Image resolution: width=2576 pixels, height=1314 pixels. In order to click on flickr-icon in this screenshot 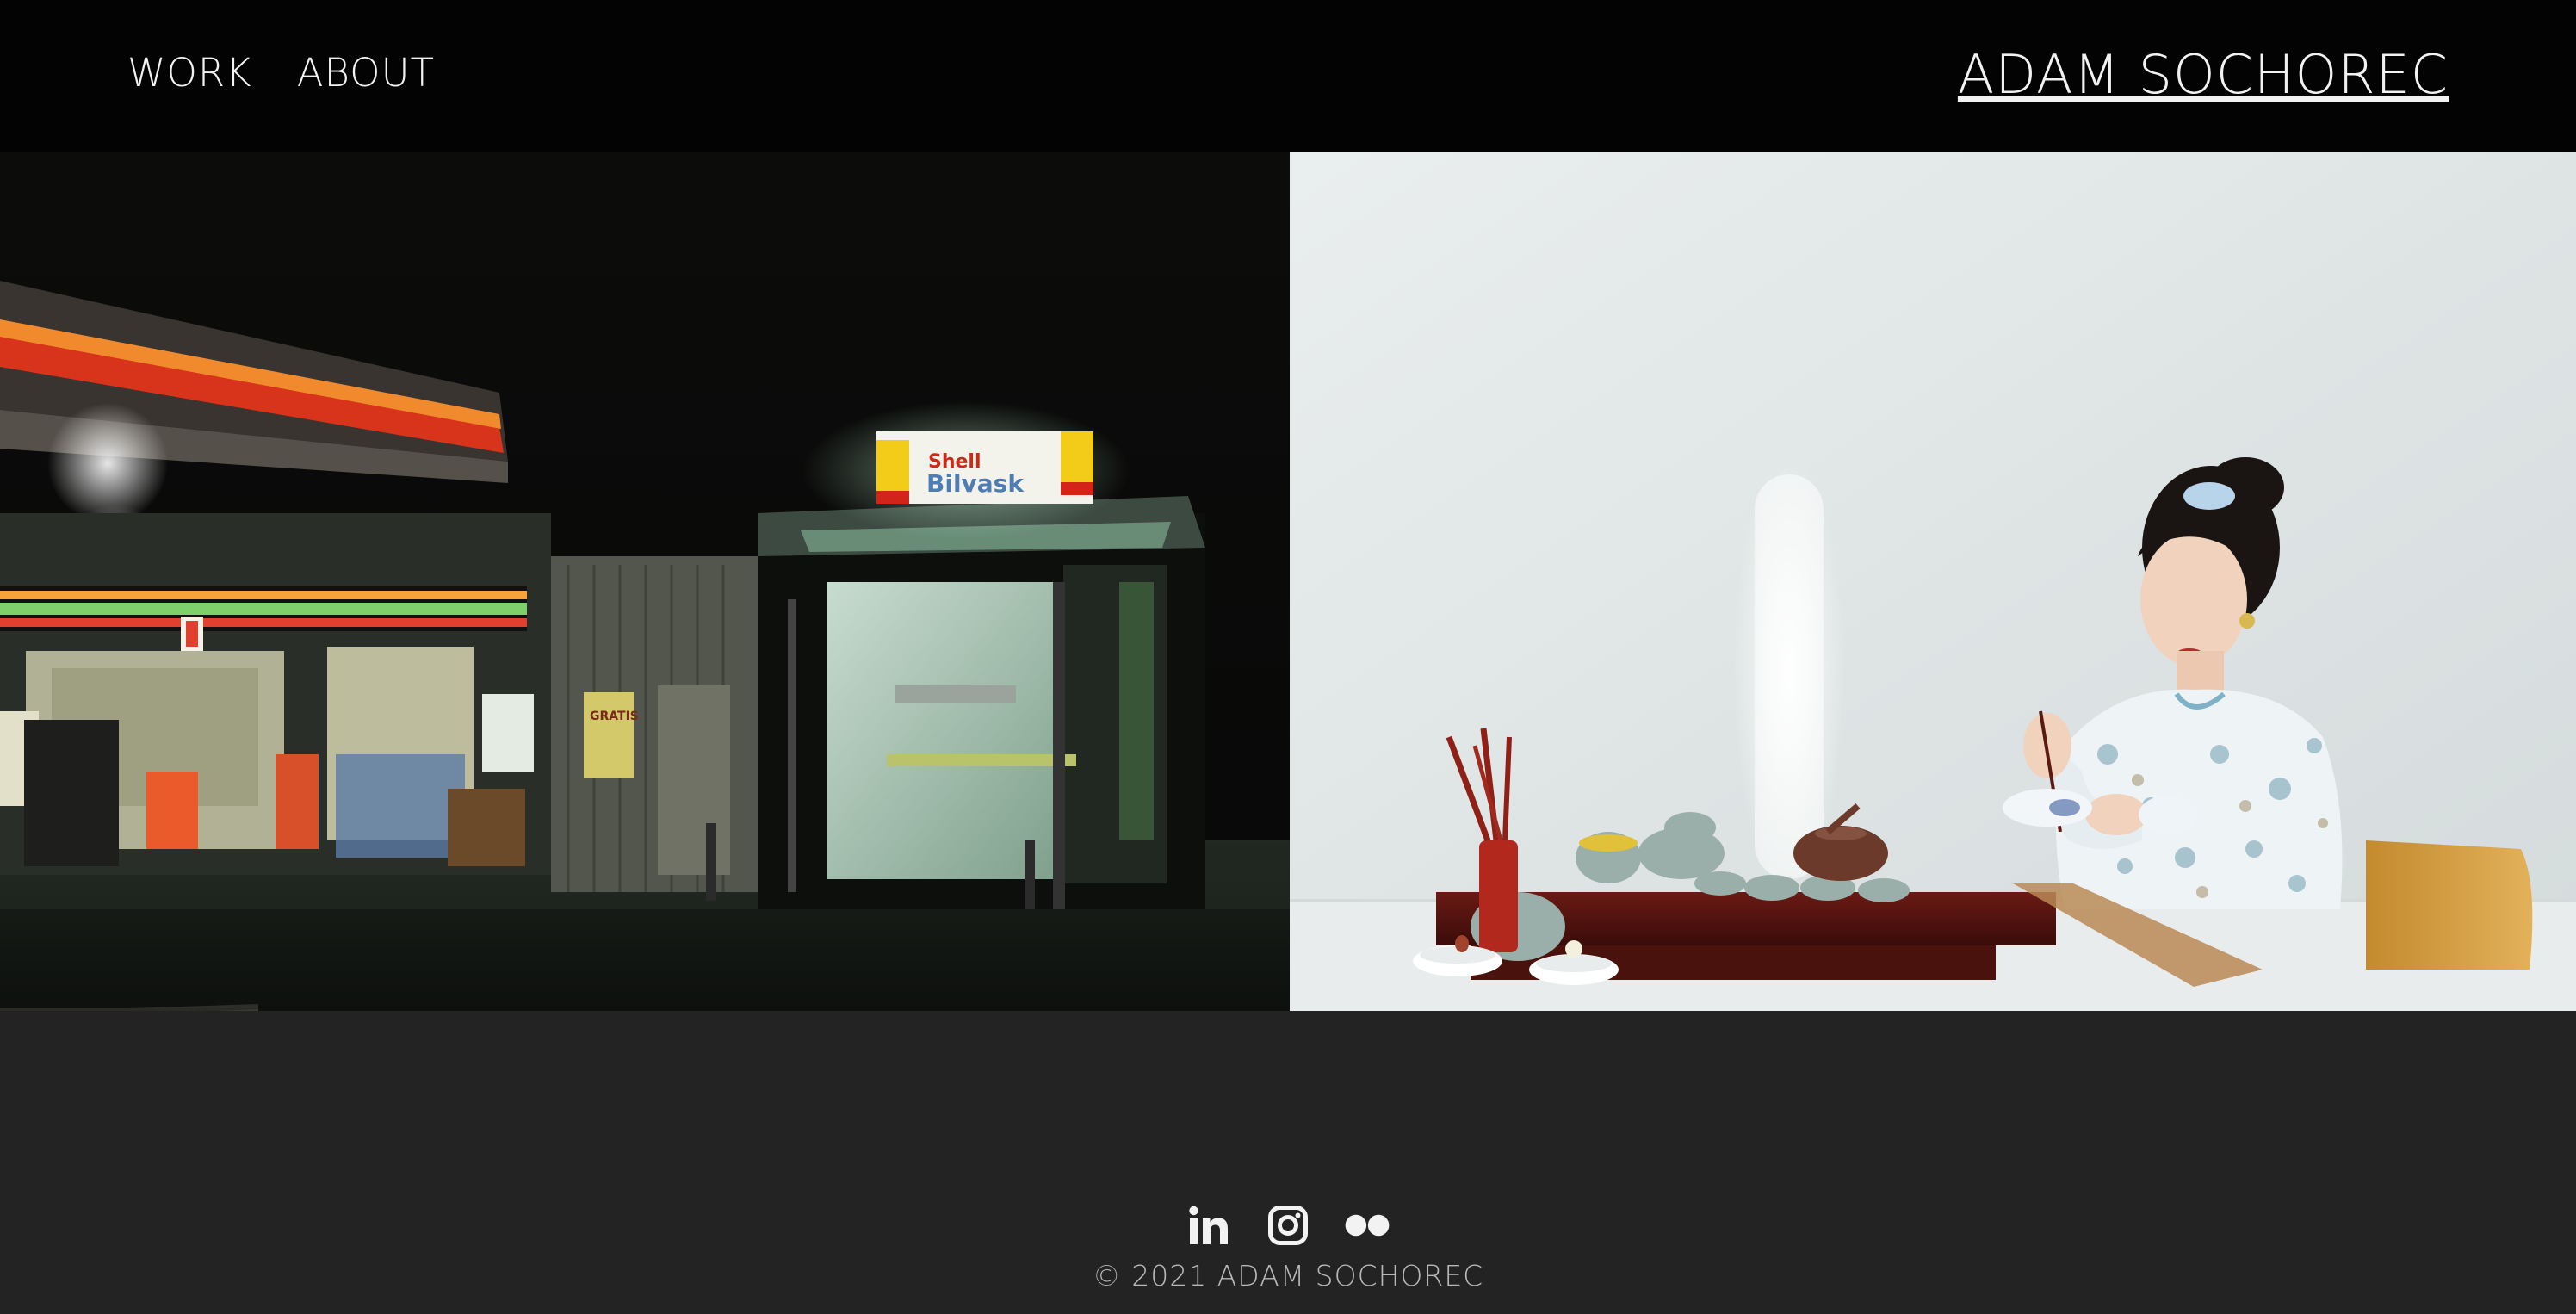, I will do `click(1367, 1225)`.